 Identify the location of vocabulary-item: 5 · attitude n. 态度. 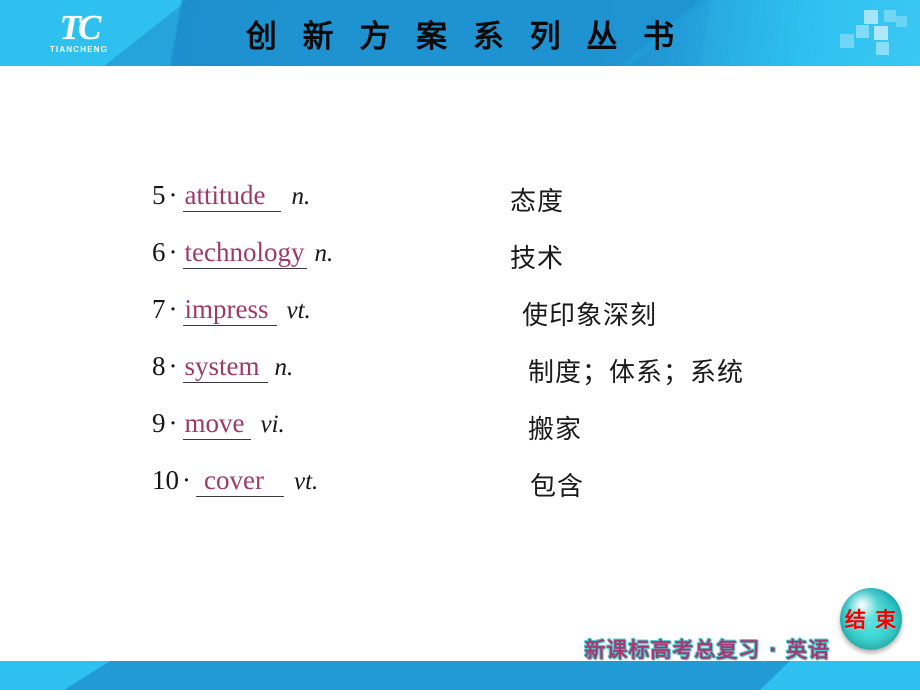
(460, 208).